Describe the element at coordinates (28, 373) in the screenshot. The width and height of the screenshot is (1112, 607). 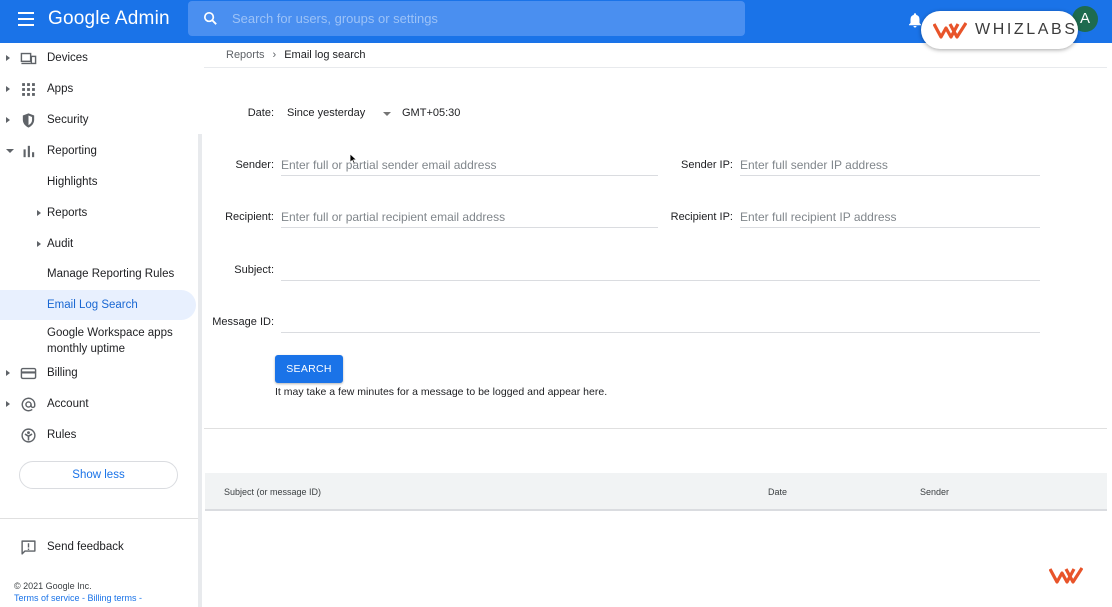
I see `credit-card-icon` at that location.